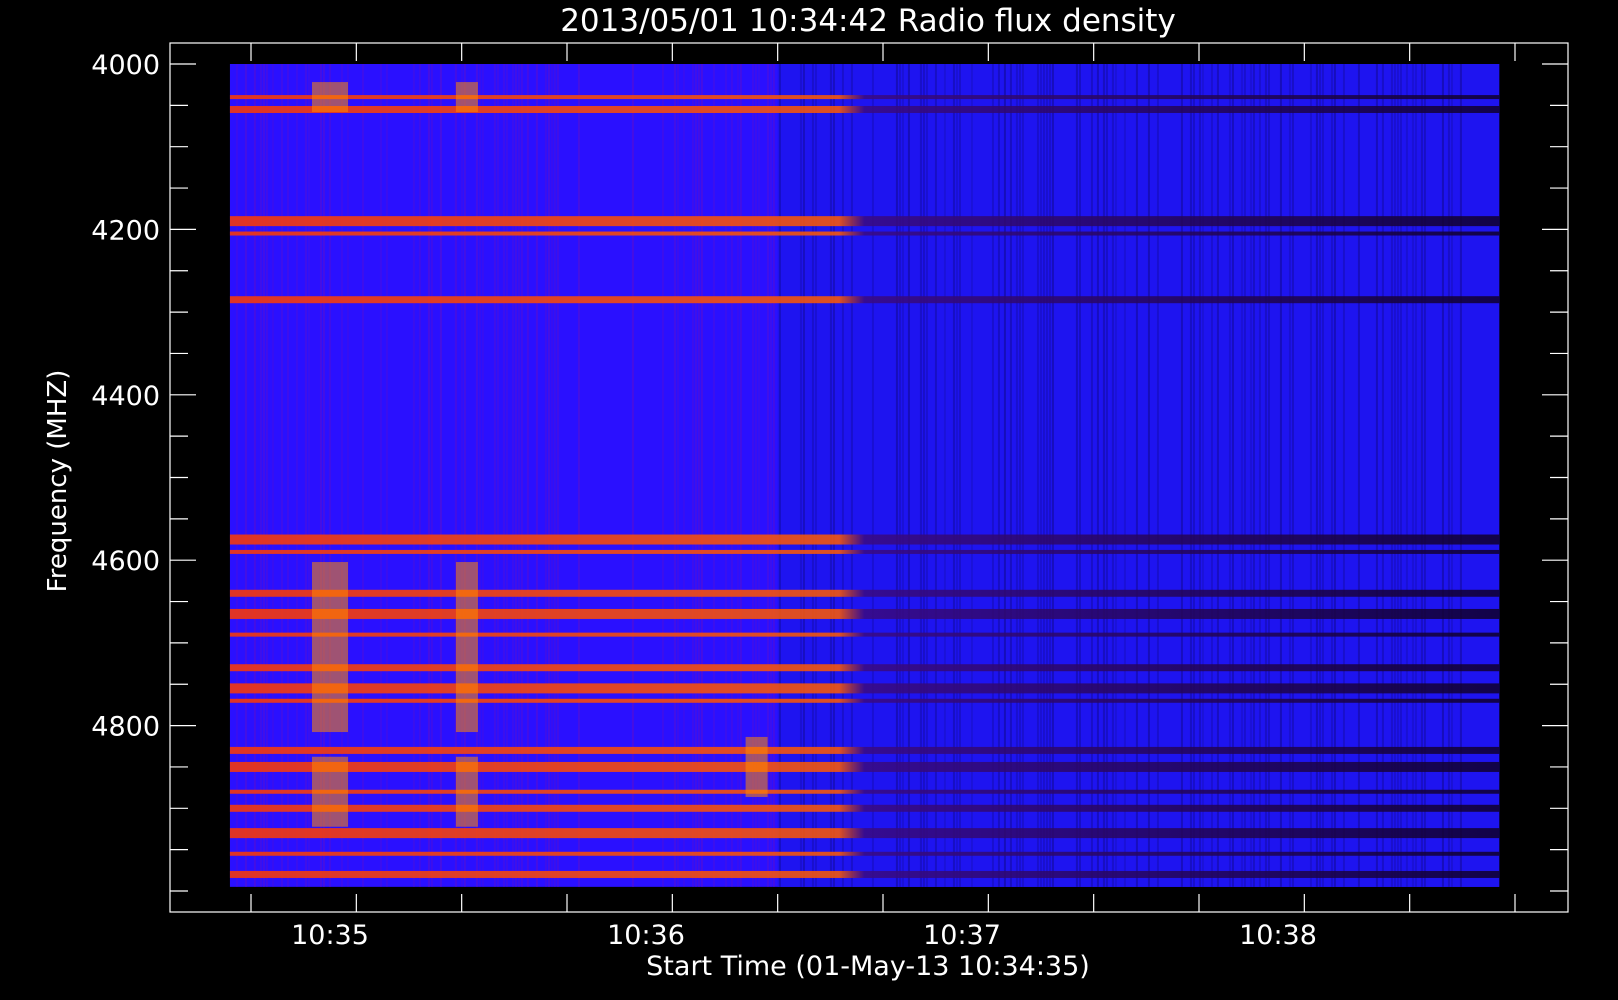 The height and width of the screenshot is (1000, 1618). Describe the element at coordinates (125, 230) in the screenshot. I see `y-tick-label: 4200` at that location.